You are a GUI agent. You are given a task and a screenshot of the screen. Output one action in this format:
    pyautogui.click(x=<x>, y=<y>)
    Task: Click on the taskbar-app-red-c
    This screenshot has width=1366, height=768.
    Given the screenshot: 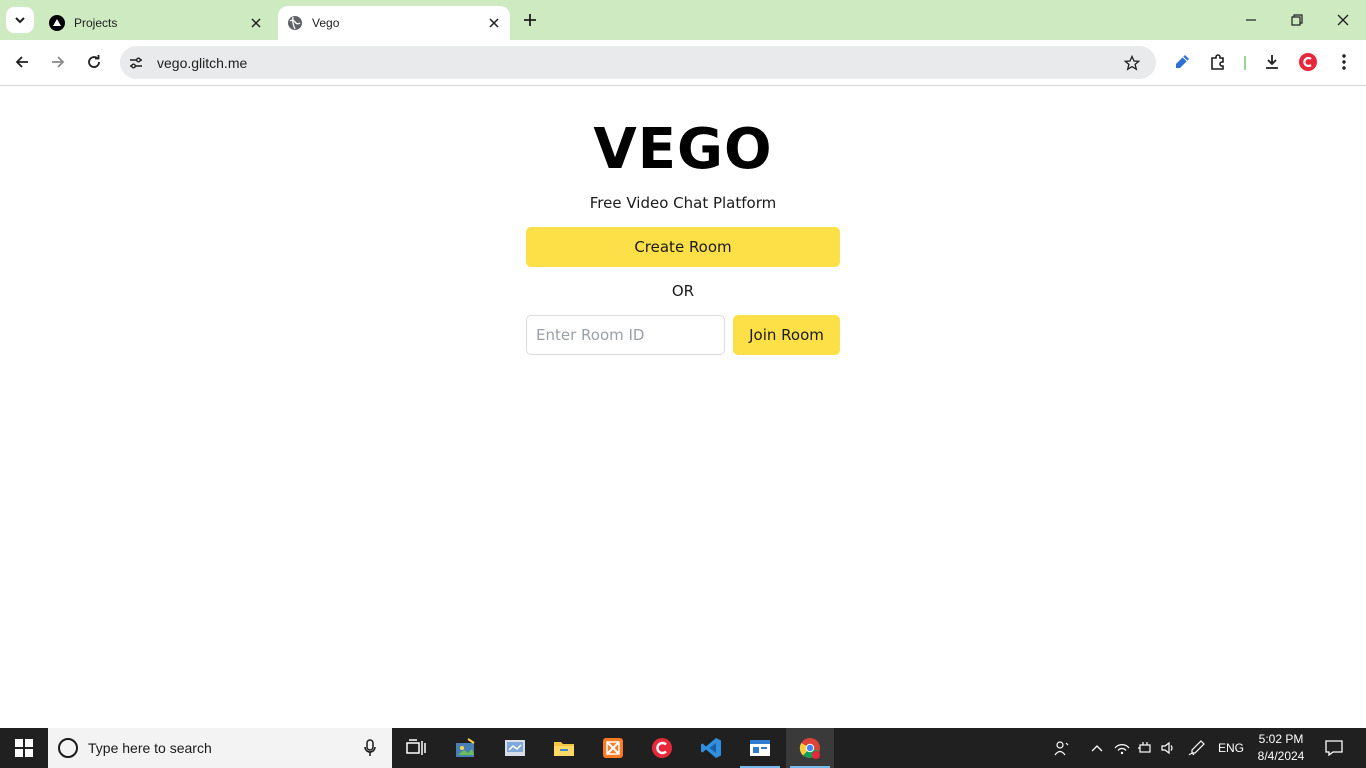 What is the action you would take?
    pyautogui.click(x=662, y=748)
    